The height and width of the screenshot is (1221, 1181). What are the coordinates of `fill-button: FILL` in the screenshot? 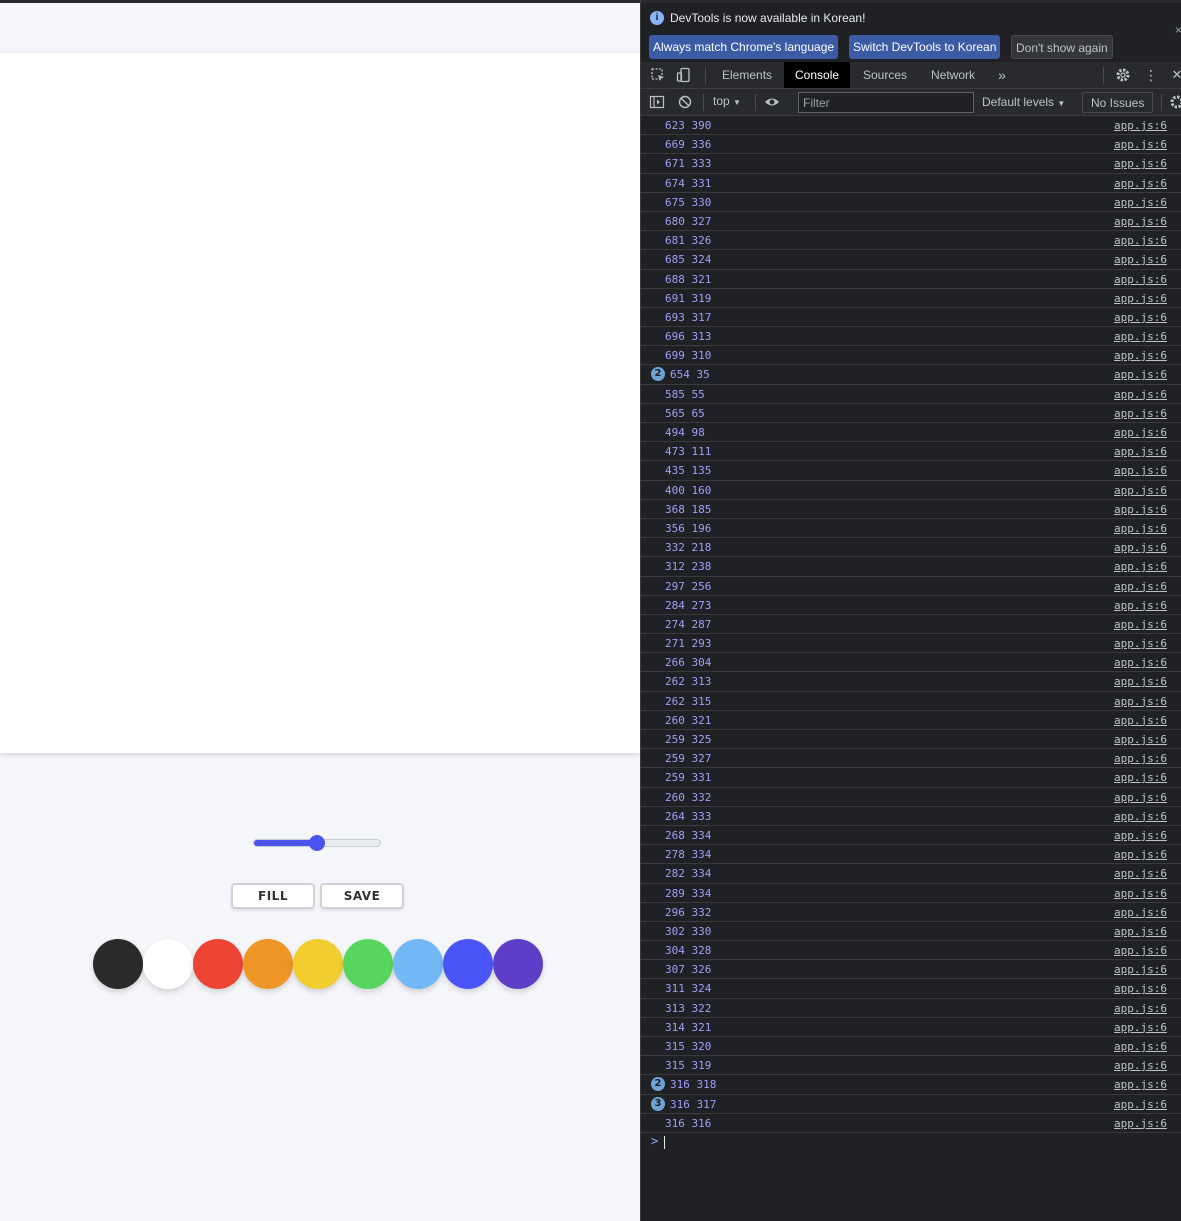 It's located at (273, 896).